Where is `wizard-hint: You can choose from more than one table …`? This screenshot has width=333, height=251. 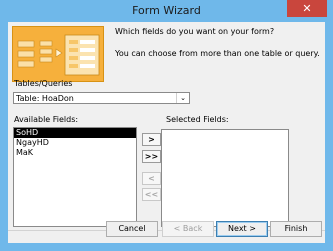 wizard-hint: You can choose from more than one table … is located at coordinates (217, 53).